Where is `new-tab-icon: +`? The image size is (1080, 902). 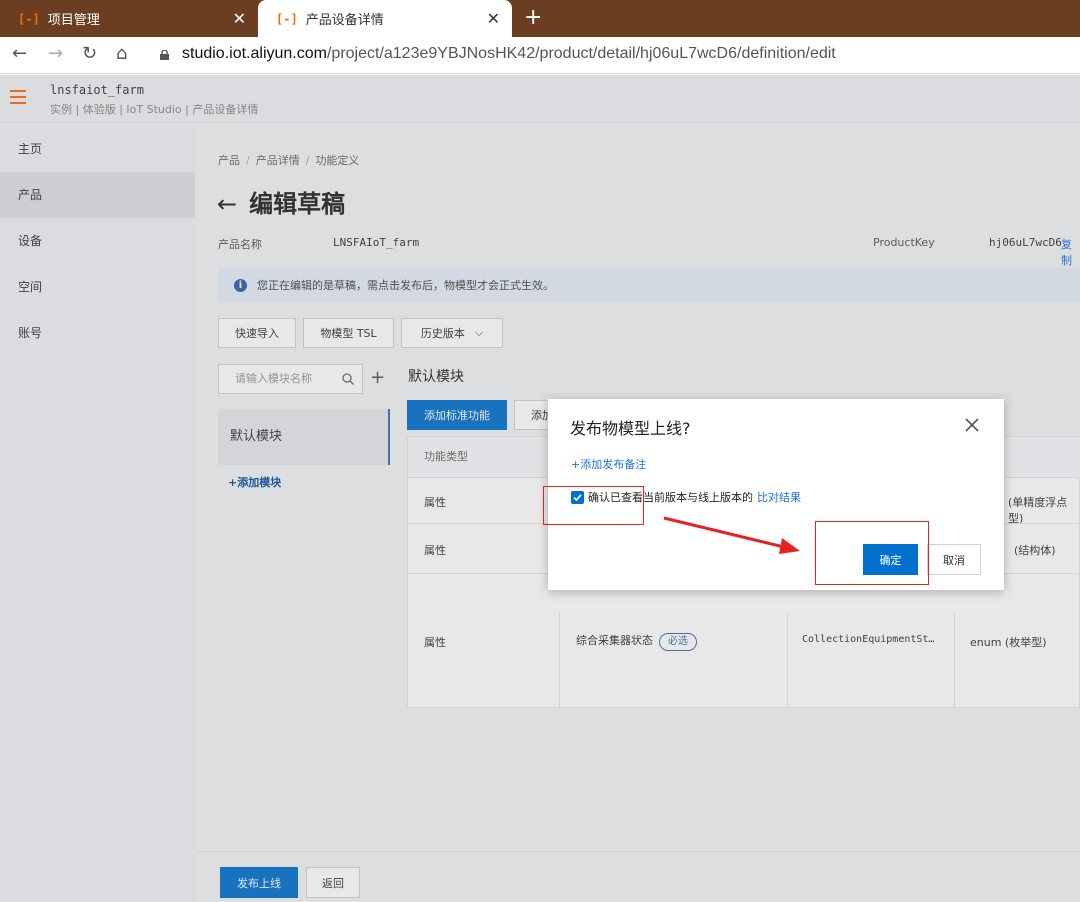 new-tab-icon: + is located at coordinates (533, 17).